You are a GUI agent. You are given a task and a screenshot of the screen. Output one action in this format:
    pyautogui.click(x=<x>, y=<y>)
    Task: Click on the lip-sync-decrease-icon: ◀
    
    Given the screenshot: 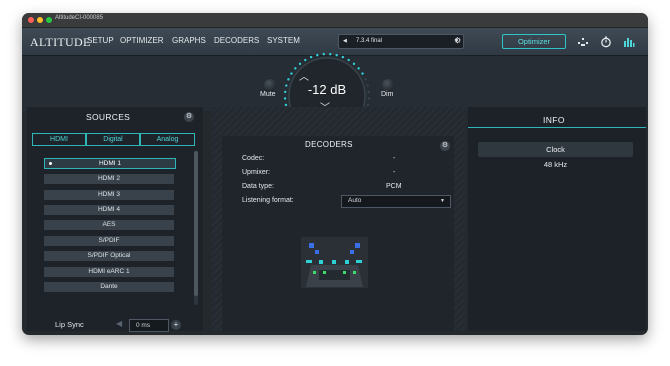 What is the action you would take?
    pyautogui.click(x=119, y=323)
    